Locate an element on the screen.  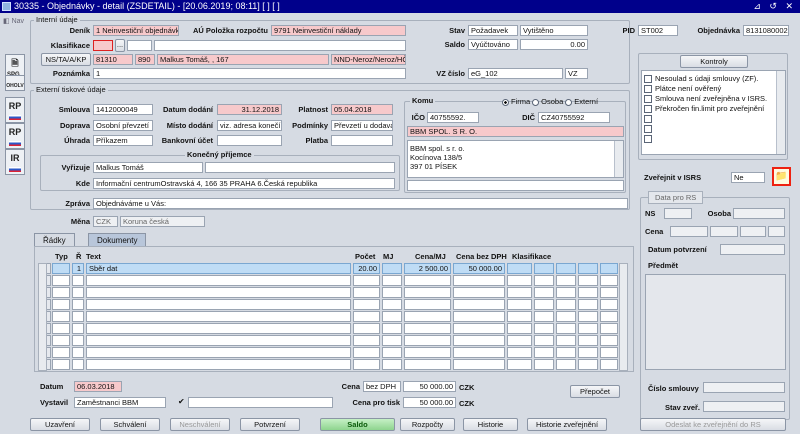
zprava-field: Objednáváme u Vás: is located at coordinates (360, 203).